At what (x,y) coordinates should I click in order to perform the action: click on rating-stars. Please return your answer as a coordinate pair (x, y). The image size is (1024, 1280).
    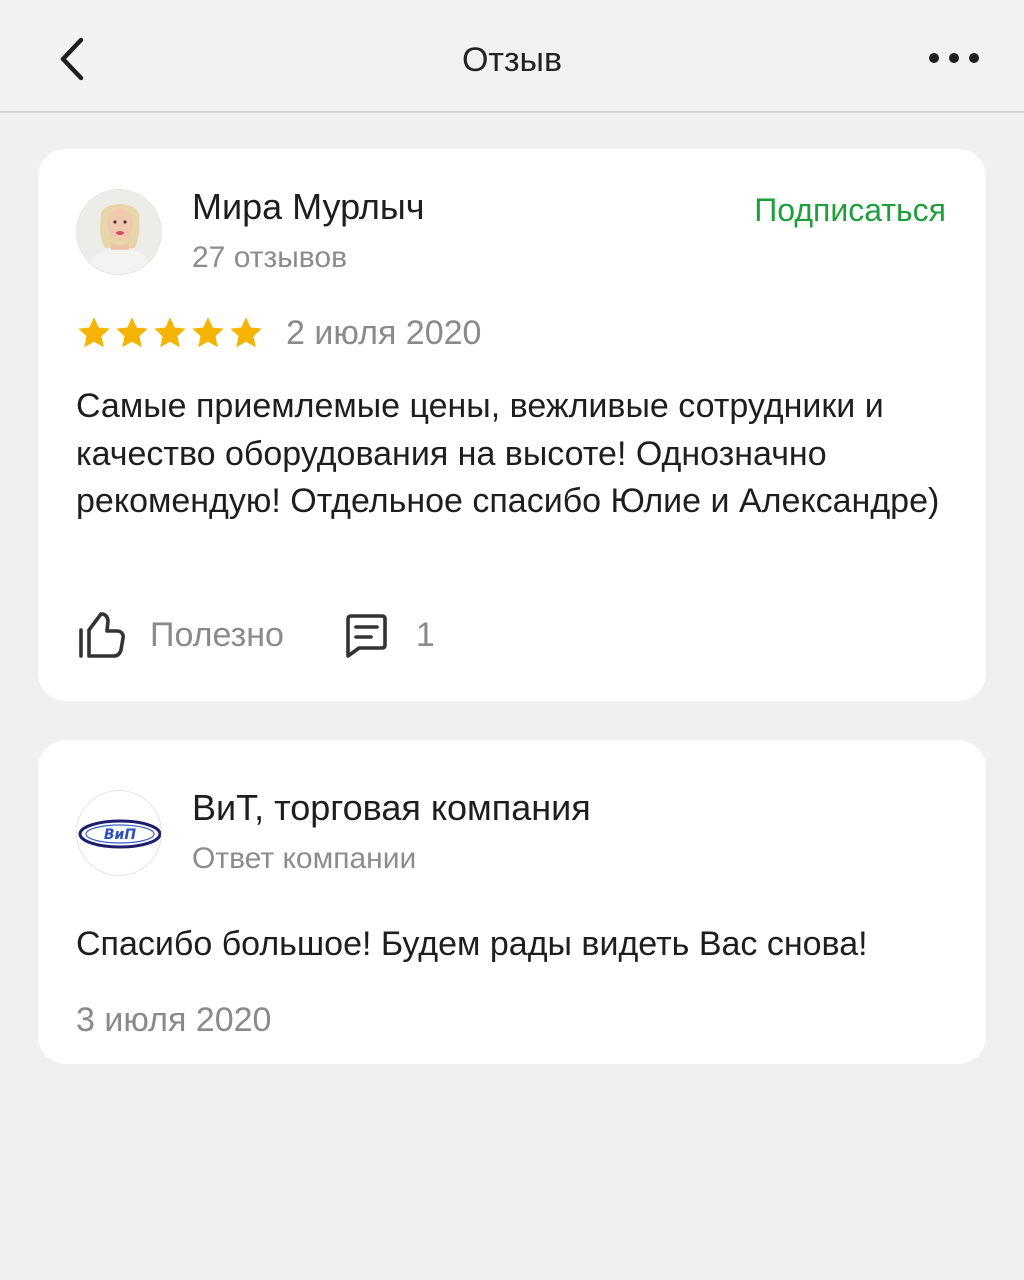
    Looking at the image, I should click on (170, 333).